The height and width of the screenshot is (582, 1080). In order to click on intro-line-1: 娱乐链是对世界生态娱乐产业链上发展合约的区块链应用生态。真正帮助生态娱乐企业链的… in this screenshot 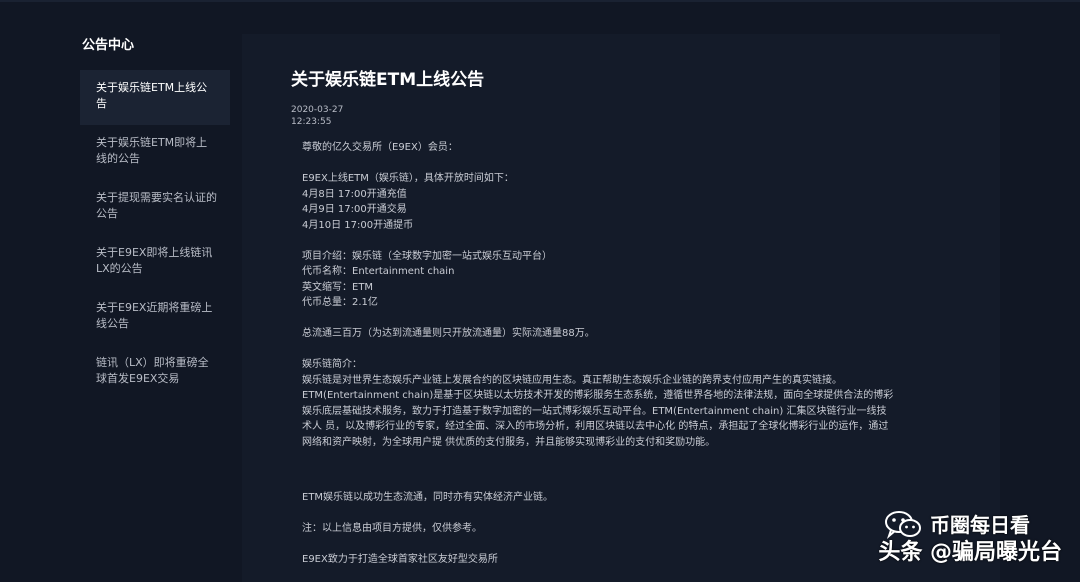, I will do `click(572, 380)`.